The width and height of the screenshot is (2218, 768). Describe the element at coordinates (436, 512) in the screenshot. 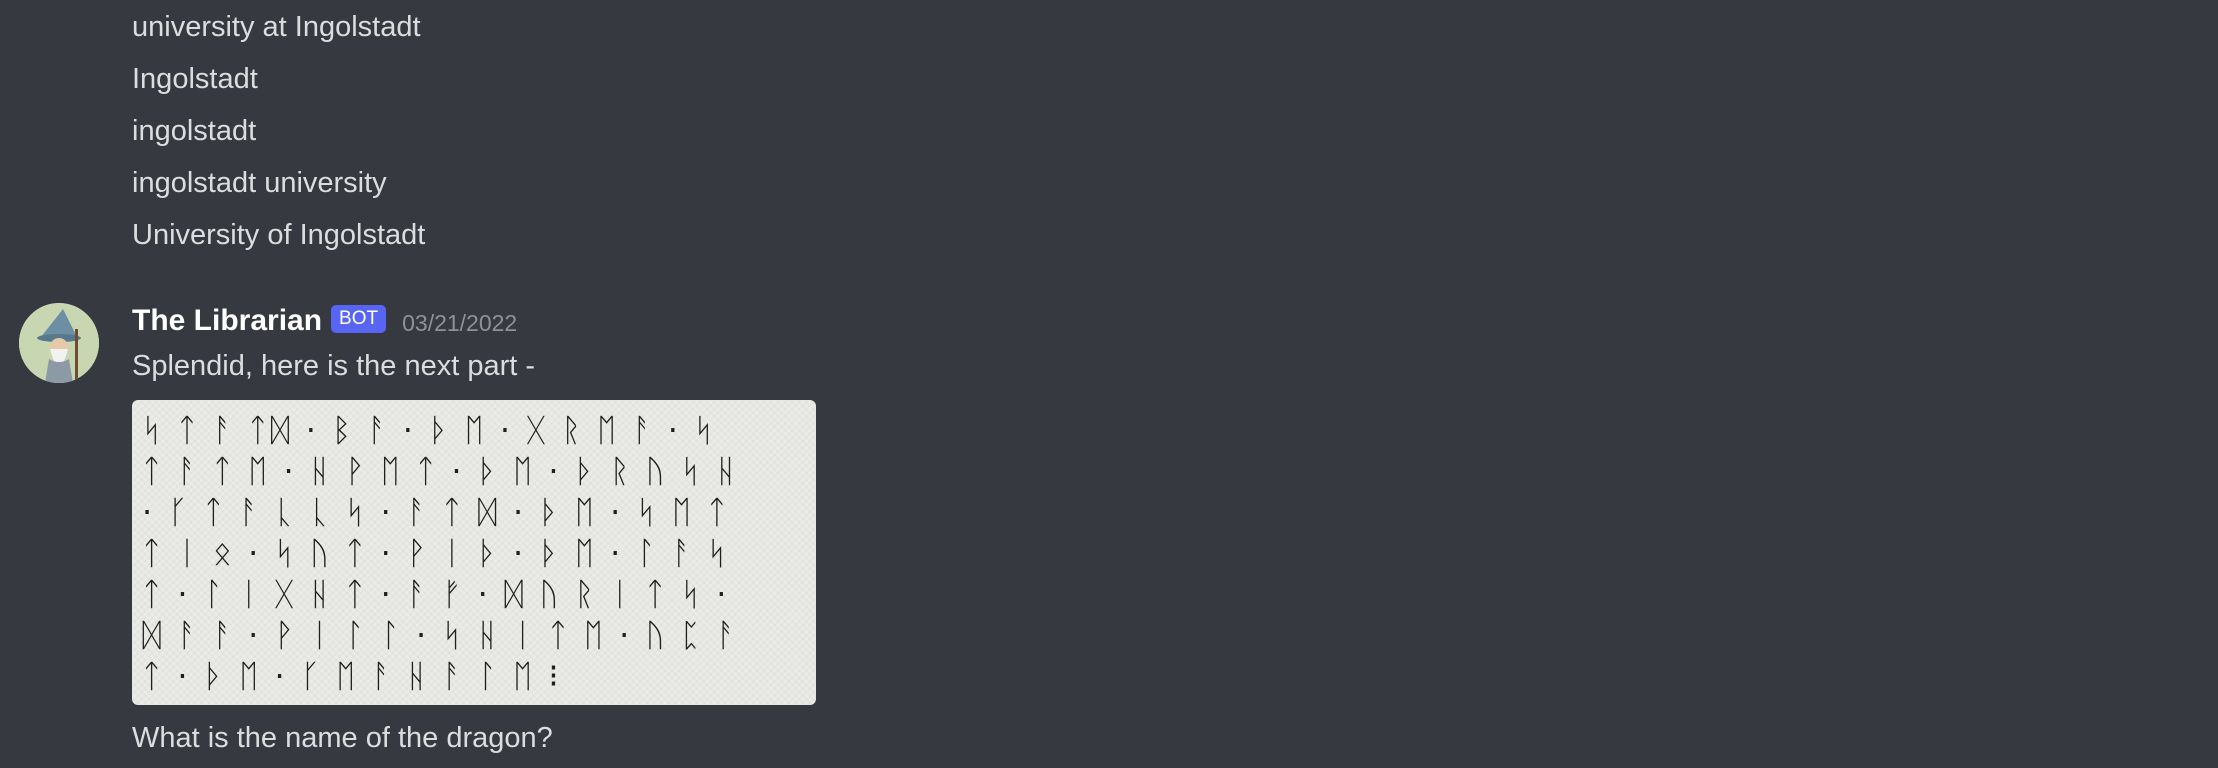

I see `rune-line-3: · ᚴ ᛏ ᚨ ᚳ ᚳ ᛋ · ᚨ ᛏ ᛞ · ᚦ ᛖ · ᛋ ᛖ ᛏ` at that location.